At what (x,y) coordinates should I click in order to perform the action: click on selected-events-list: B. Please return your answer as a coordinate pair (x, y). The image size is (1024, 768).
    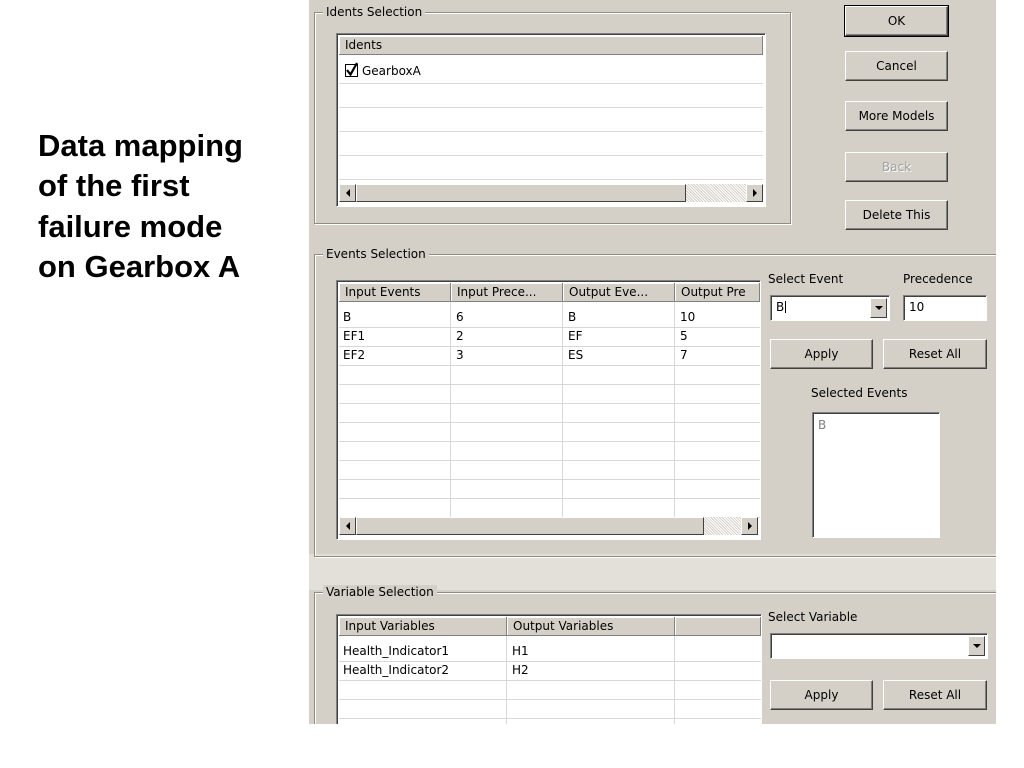
    Looking at the image, I should click on (876, 475).